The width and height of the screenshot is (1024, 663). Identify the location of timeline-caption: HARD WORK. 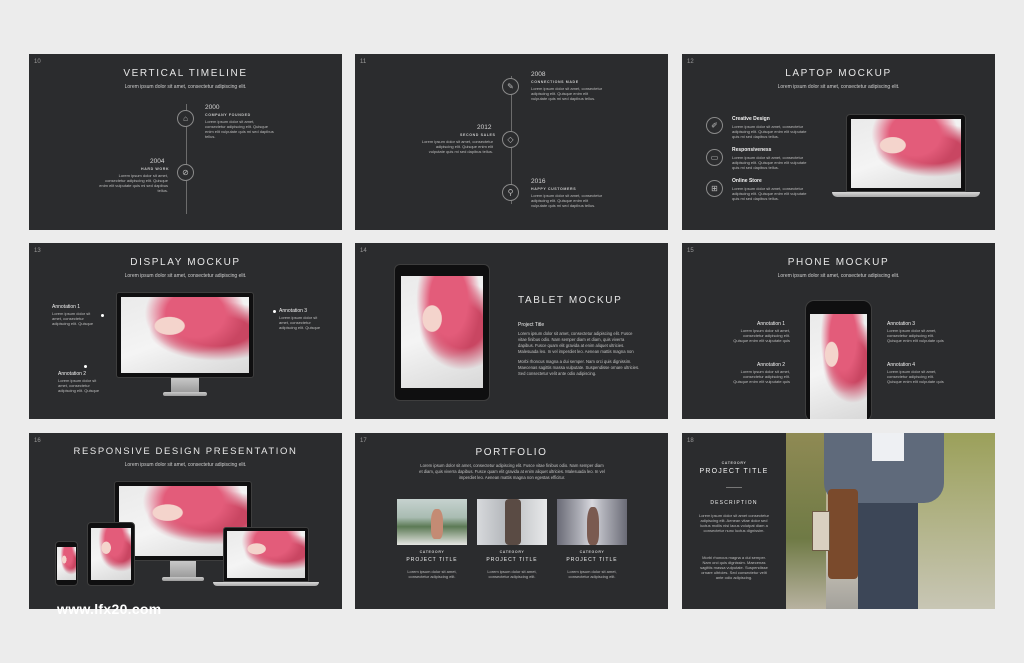
(155, 169).